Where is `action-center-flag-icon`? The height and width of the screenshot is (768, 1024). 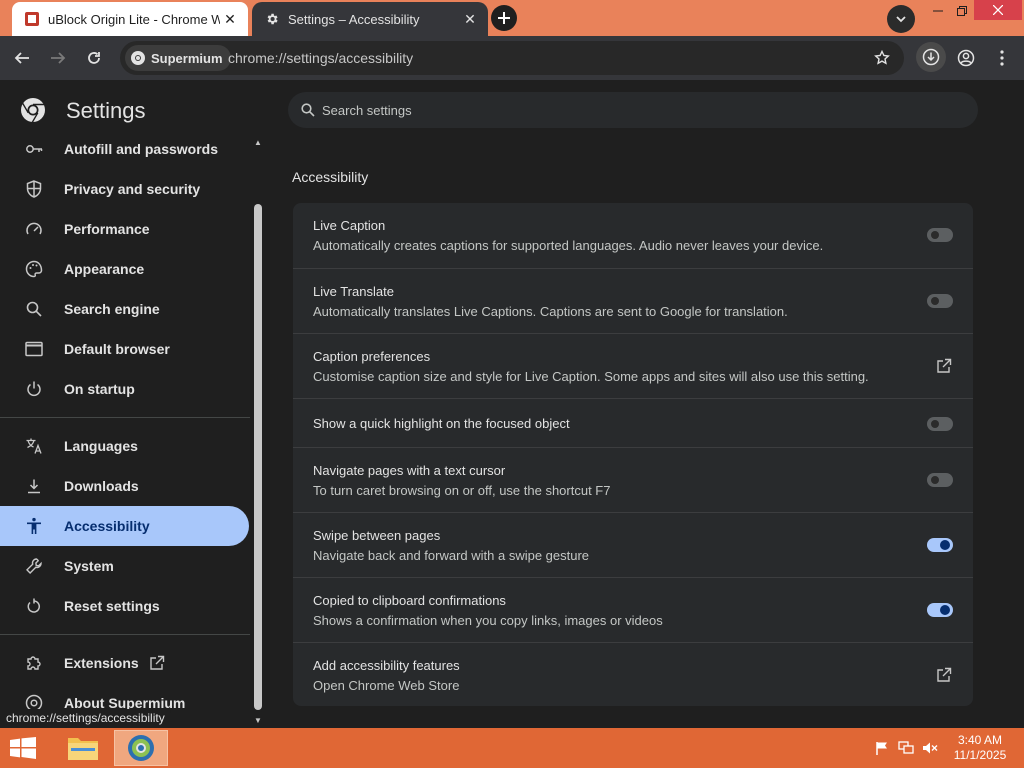
action-center-flag-icon is located at coordinates (882, 748).